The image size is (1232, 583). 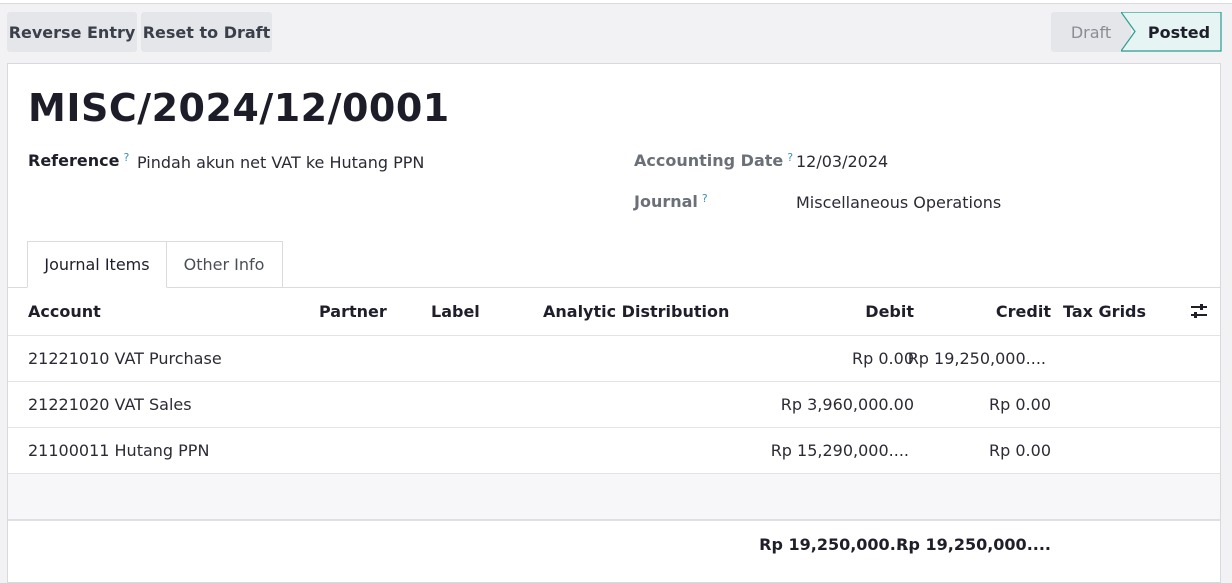 I want to click on reference-field: Pindah akun net VAT ke Hutang PPN, so click(x=280, y=162).